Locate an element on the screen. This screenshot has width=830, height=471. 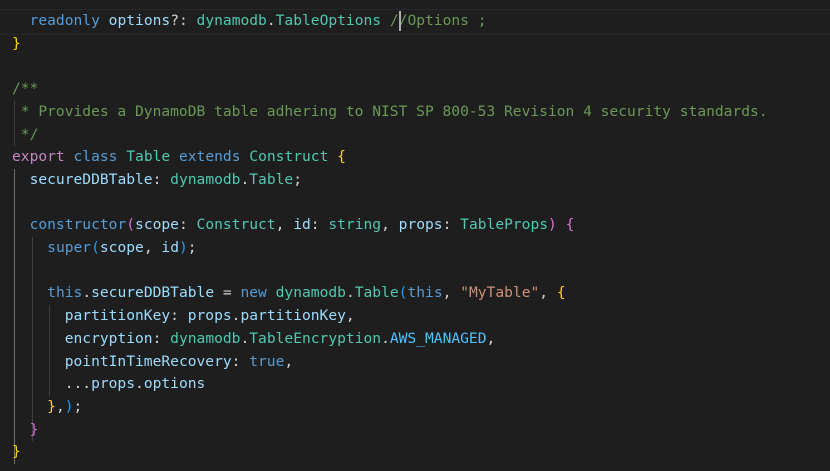
code-token: dynamodb is located at coordinates (205, 338).